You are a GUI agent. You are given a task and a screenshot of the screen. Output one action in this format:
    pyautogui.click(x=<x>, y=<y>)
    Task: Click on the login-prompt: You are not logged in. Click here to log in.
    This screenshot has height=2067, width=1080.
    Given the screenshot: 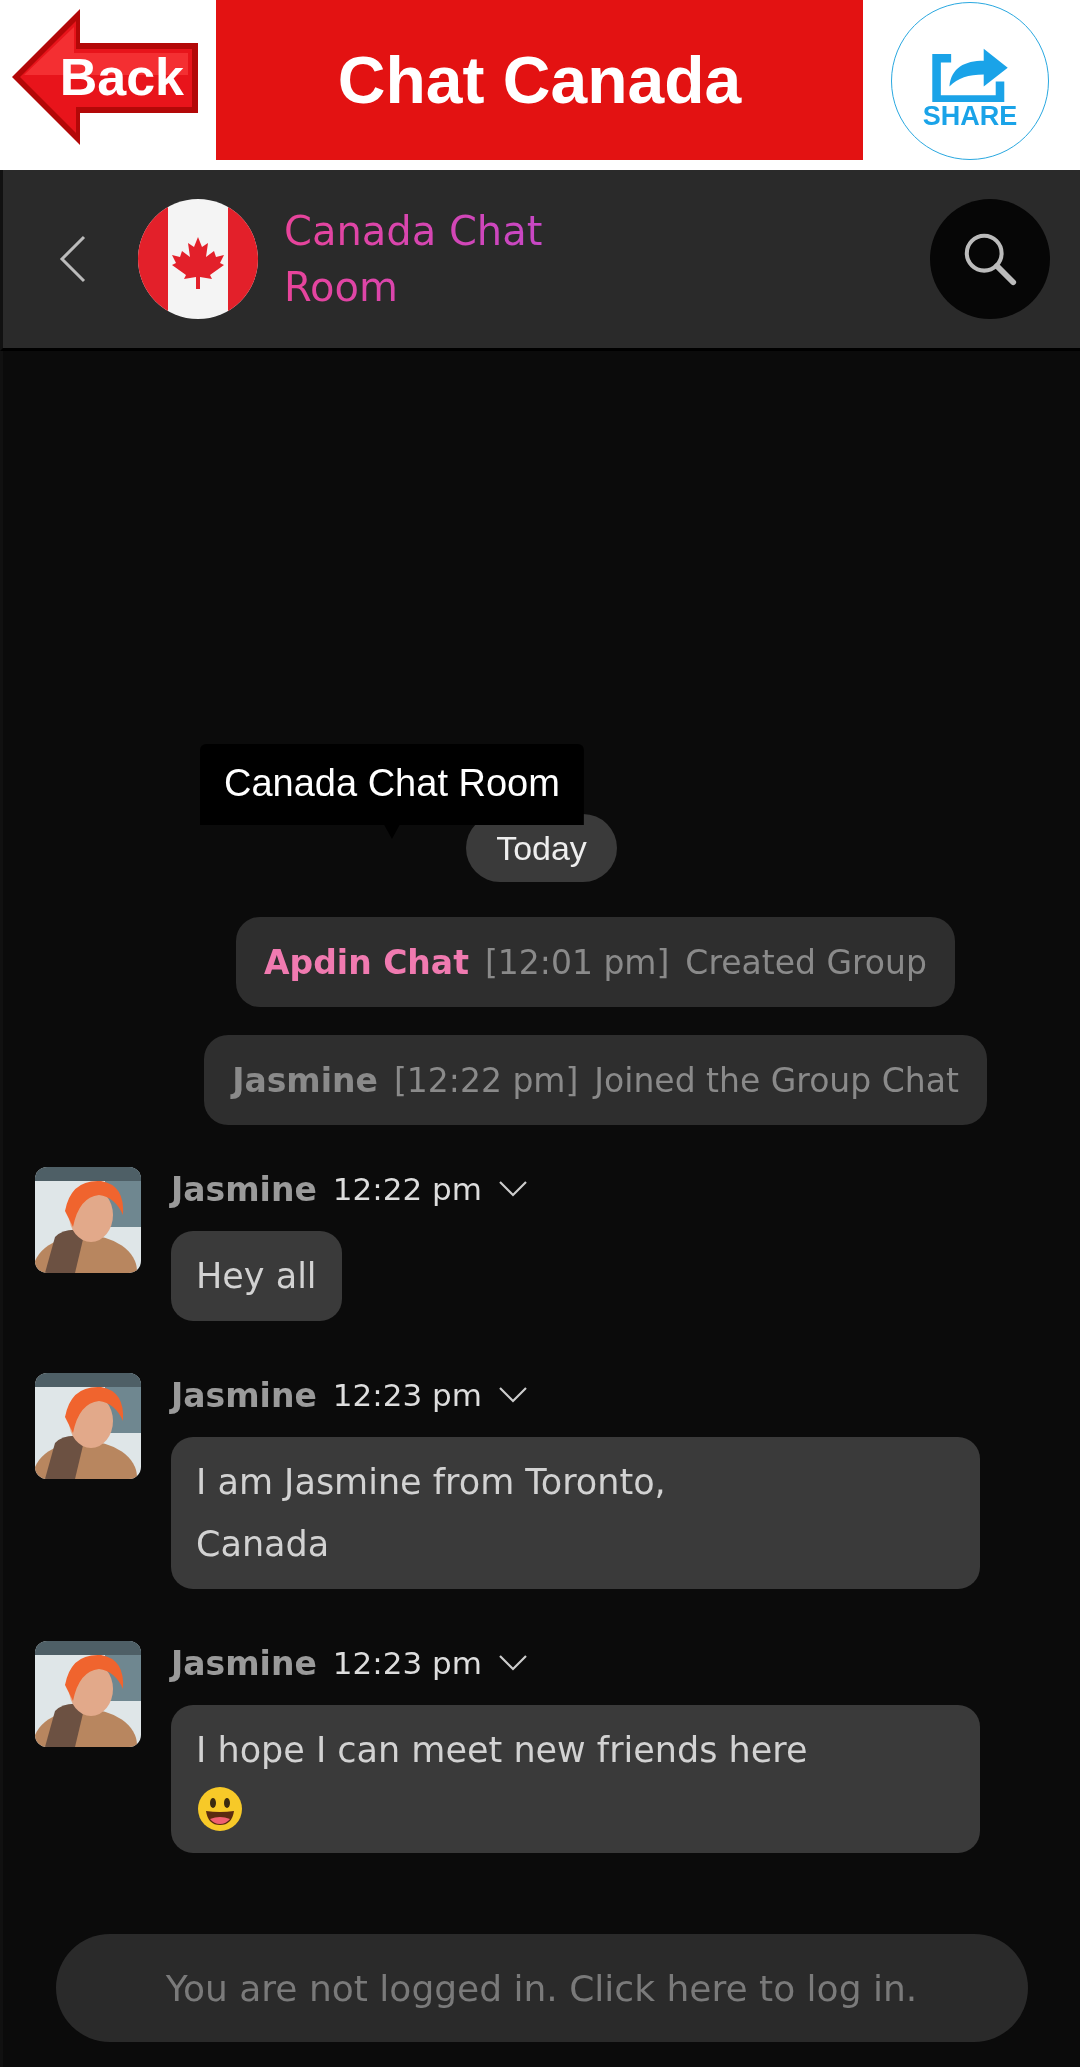 What is the action you would take?
    pyautogui.click(x=541, y=1988)
    